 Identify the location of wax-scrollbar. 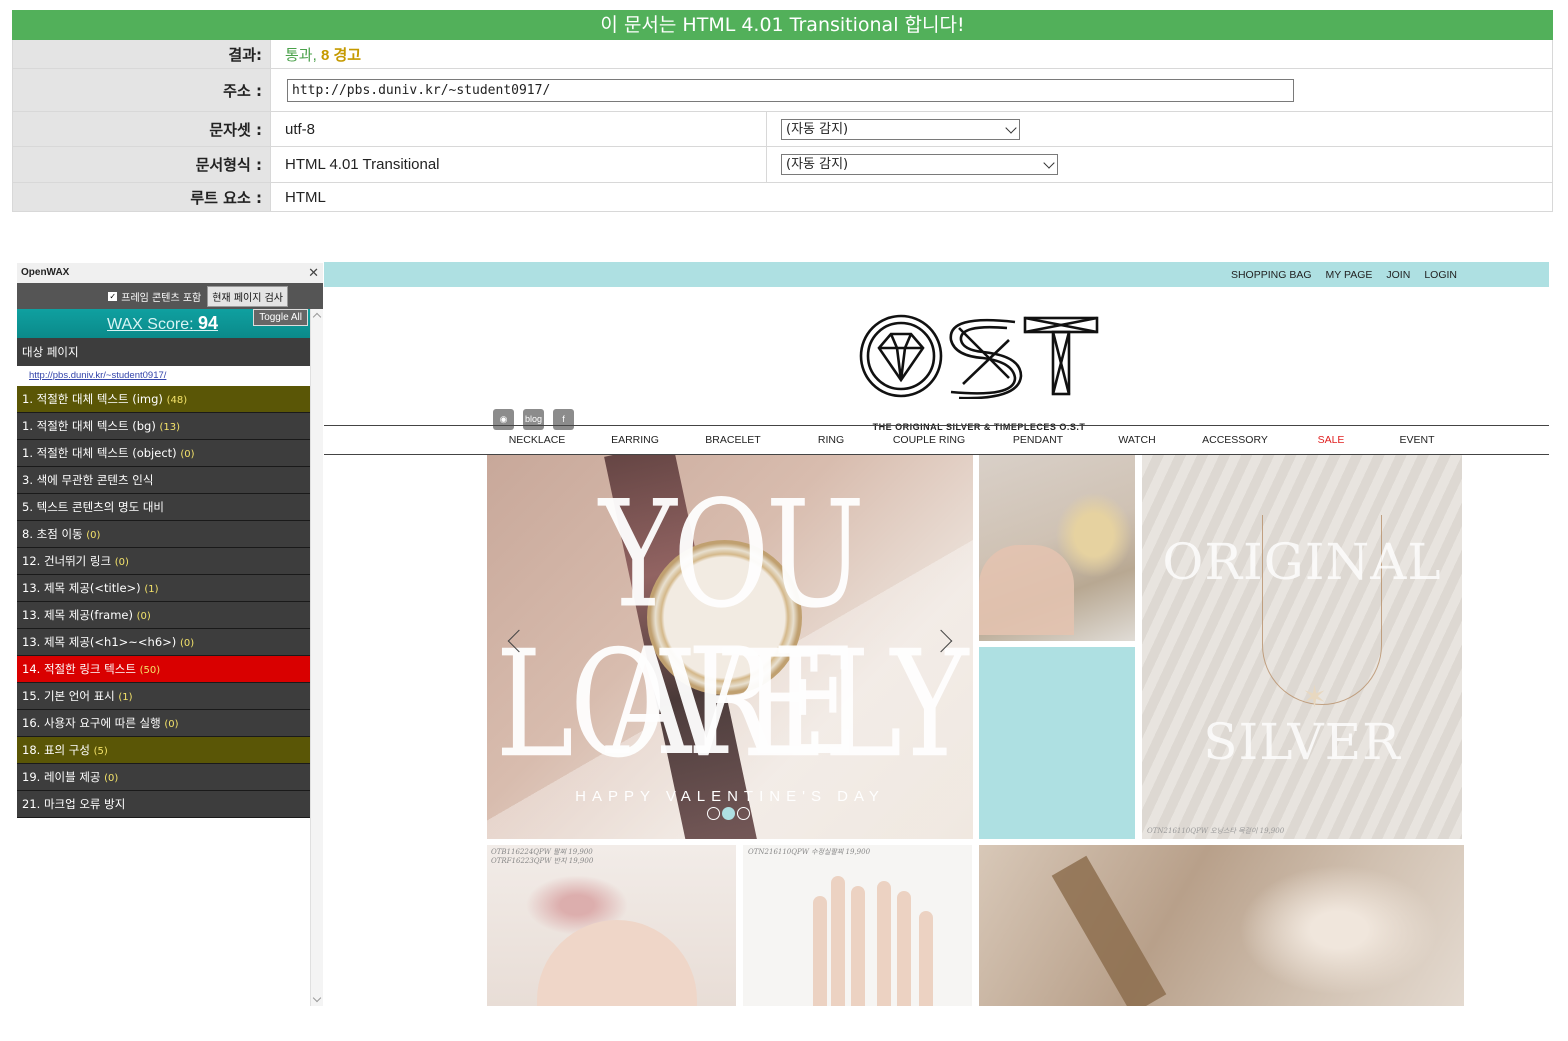
(316, 657).